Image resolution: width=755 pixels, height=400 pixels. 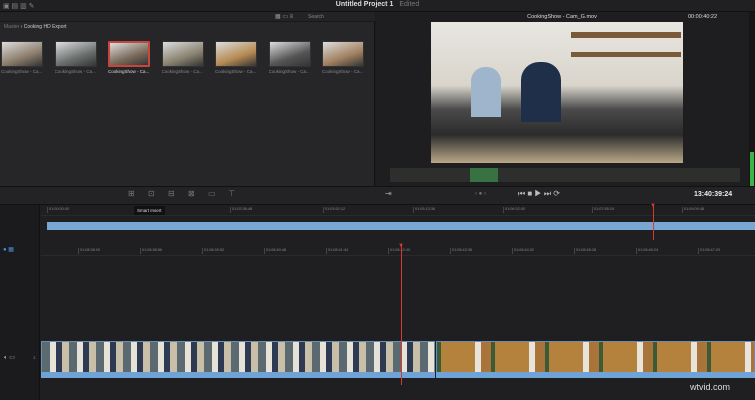 What do you see at coordinates (401, 315) in the screenshot?
I see `playhead` at bounding box center [401, 315].